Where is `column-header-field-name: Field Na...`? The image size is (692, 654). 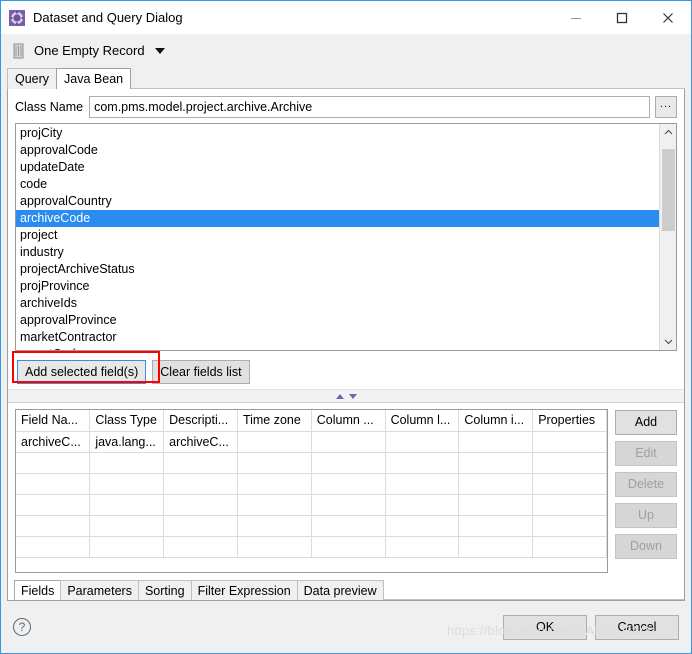
column-header-field-name: Field Na... is located at coordinates (53, 421).